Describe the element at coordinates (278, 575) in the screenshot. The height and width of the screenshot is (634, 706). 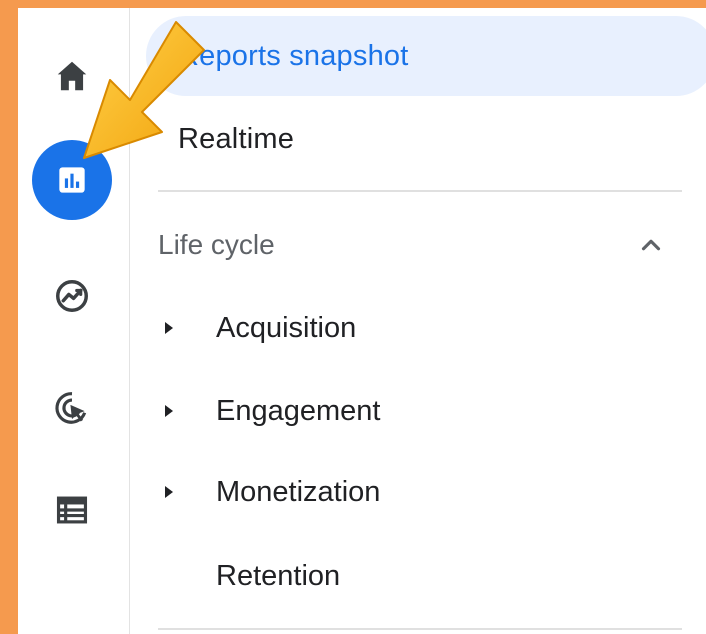
I see `nav-item-label: Retention` at that location.